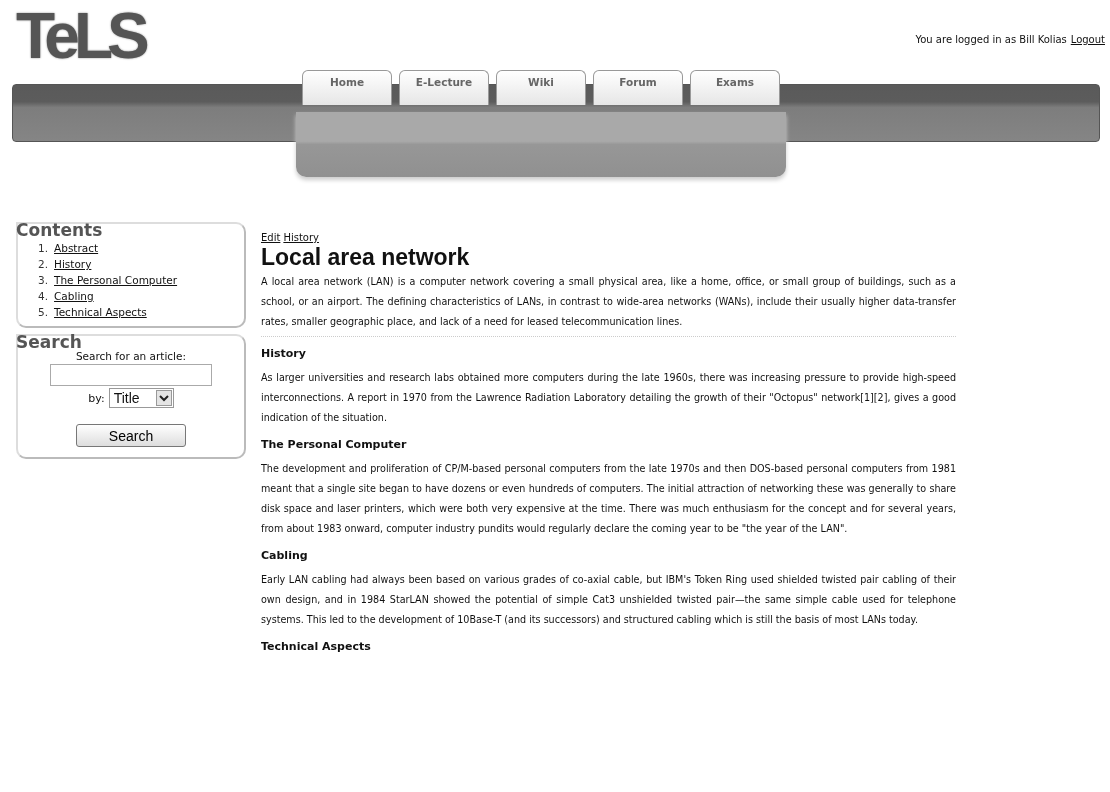  I want to click on nav-tab: Wiki, so click(541, 87).